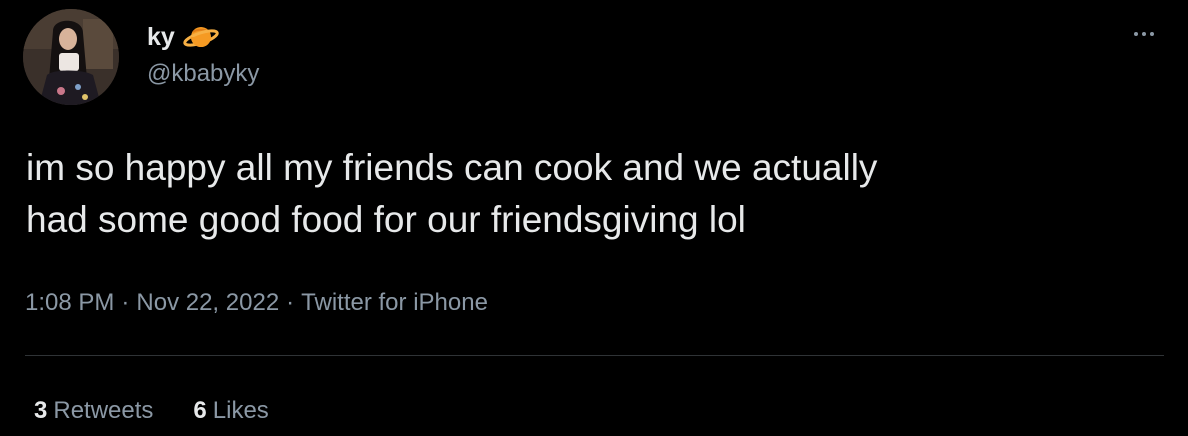  I want to click on tweet-meta: 1:08 PM · Nov 22, 2022 · Twitter for iPhone, so click(256, 303).